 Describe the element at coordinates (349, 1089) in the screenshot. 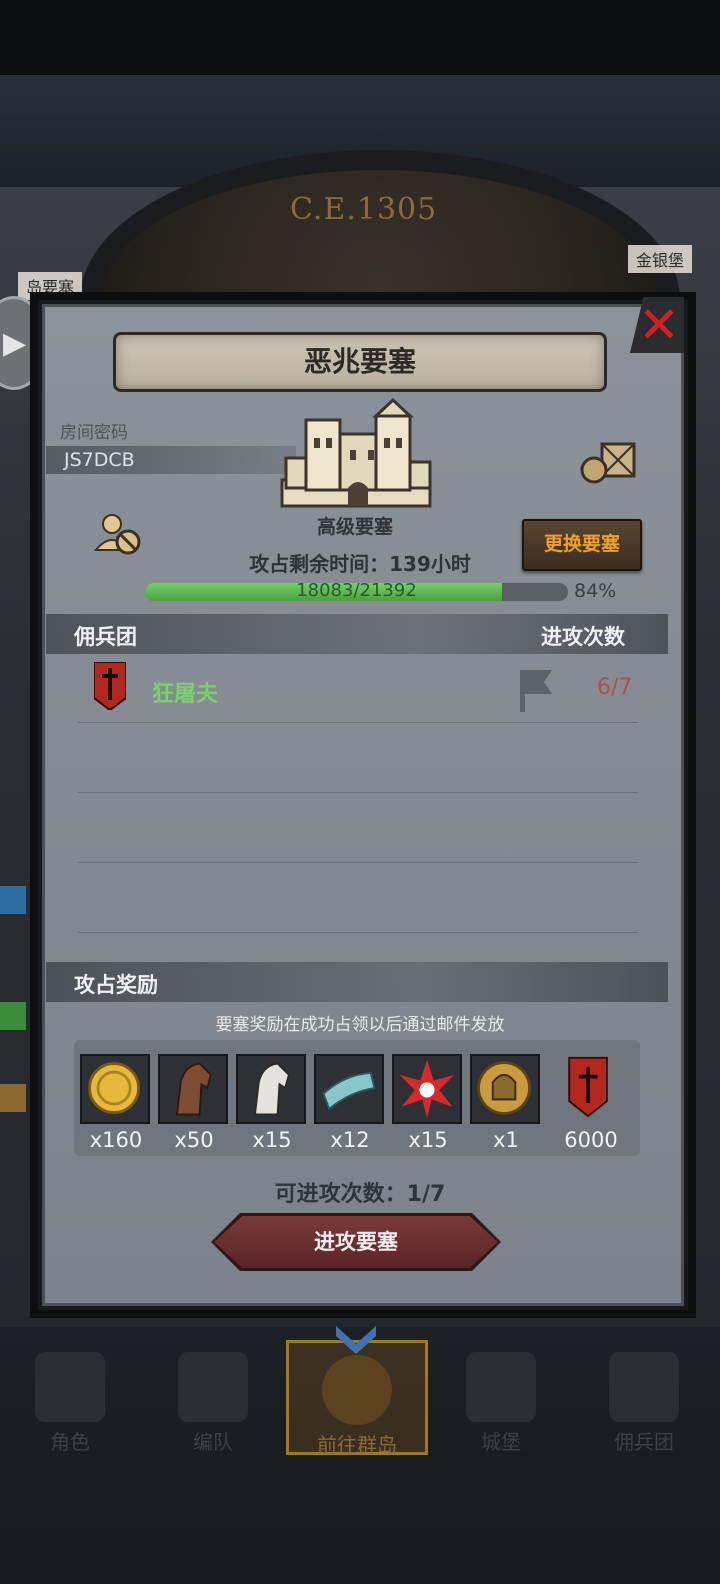

I see `cloth-icon` at that location.